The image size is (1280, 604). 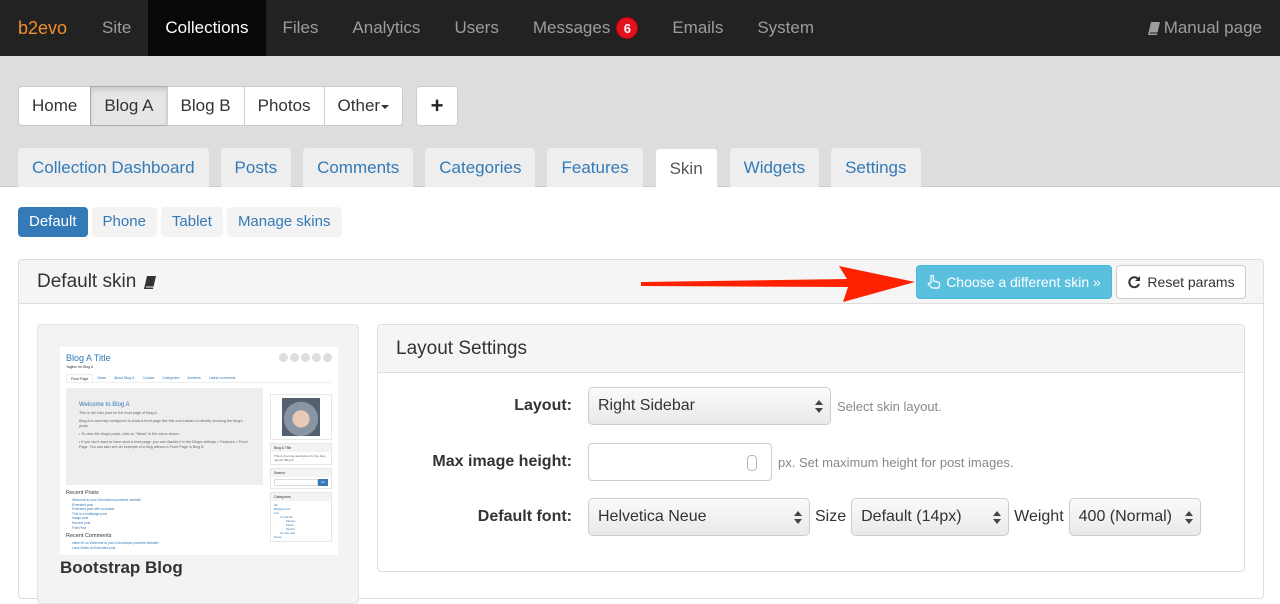 I want to click on thumb-search-button: Go, so click(x=322, y=482).